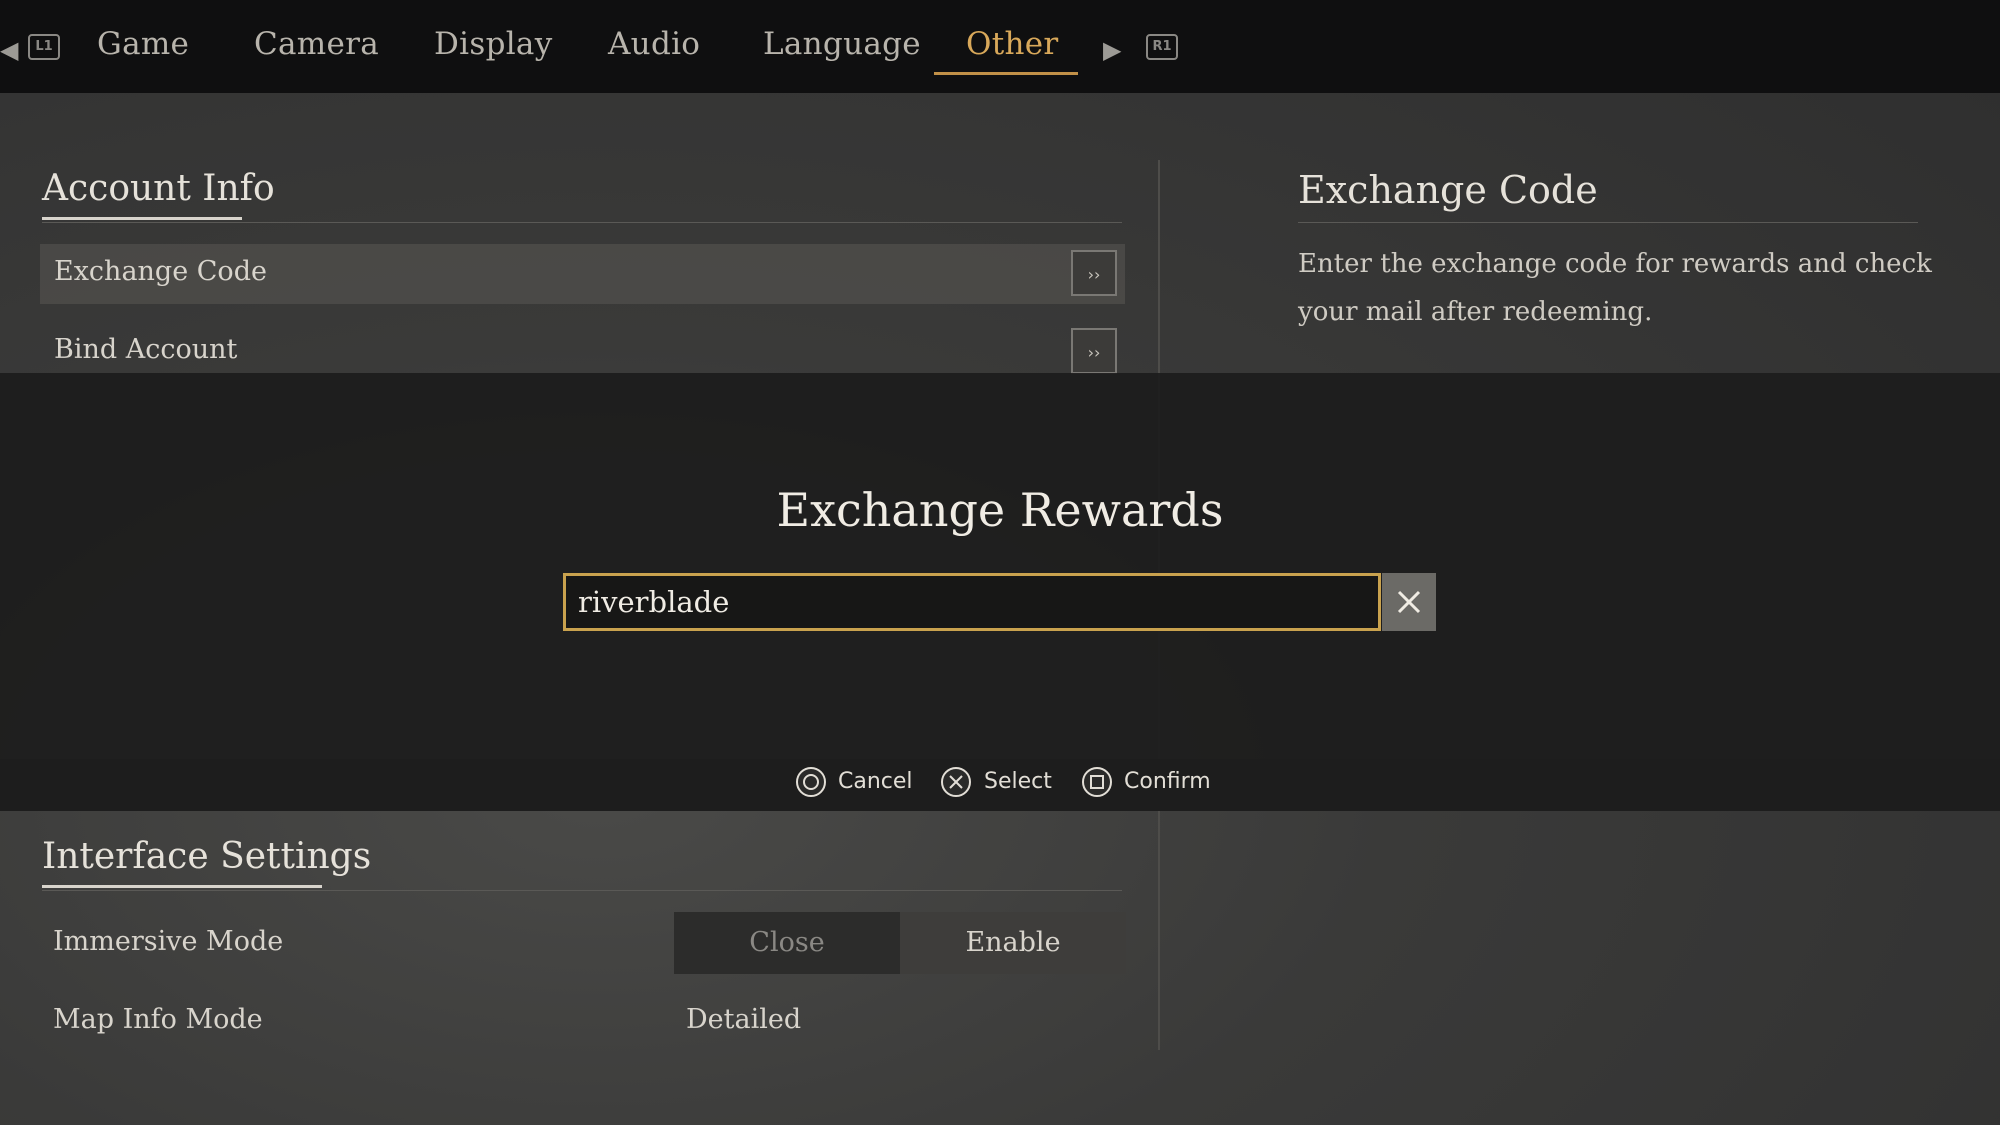 The image size is (2000, 1125). What do you see at coordinates (743, 1019) in the screenshot?
I see `map-info-mode-value: Detailed` at bounding box center [743, 1019].